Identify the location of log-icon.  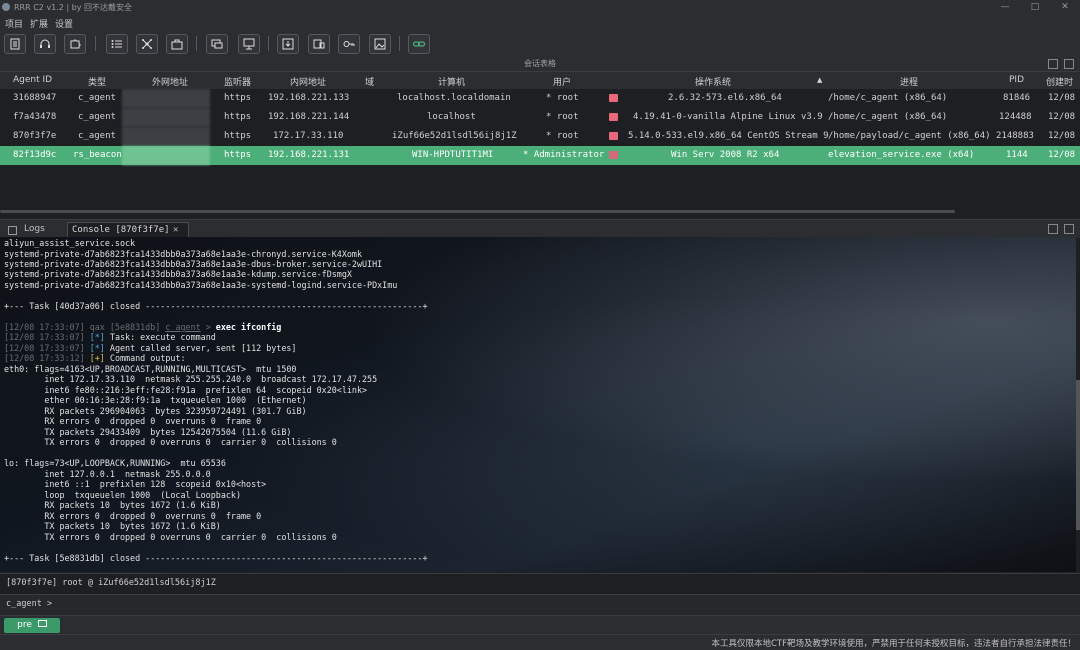
(12, 230).